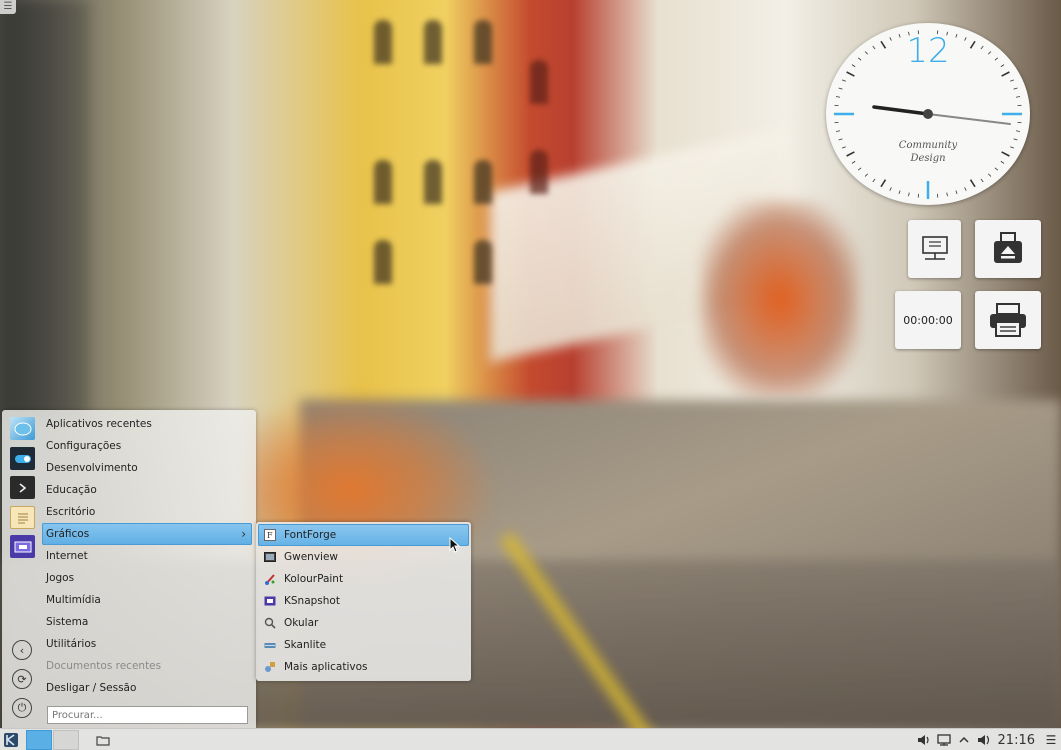 The image size is (1061, 750). I want to click on app-more-applications: Mais aplicativos, so click(363, 667).